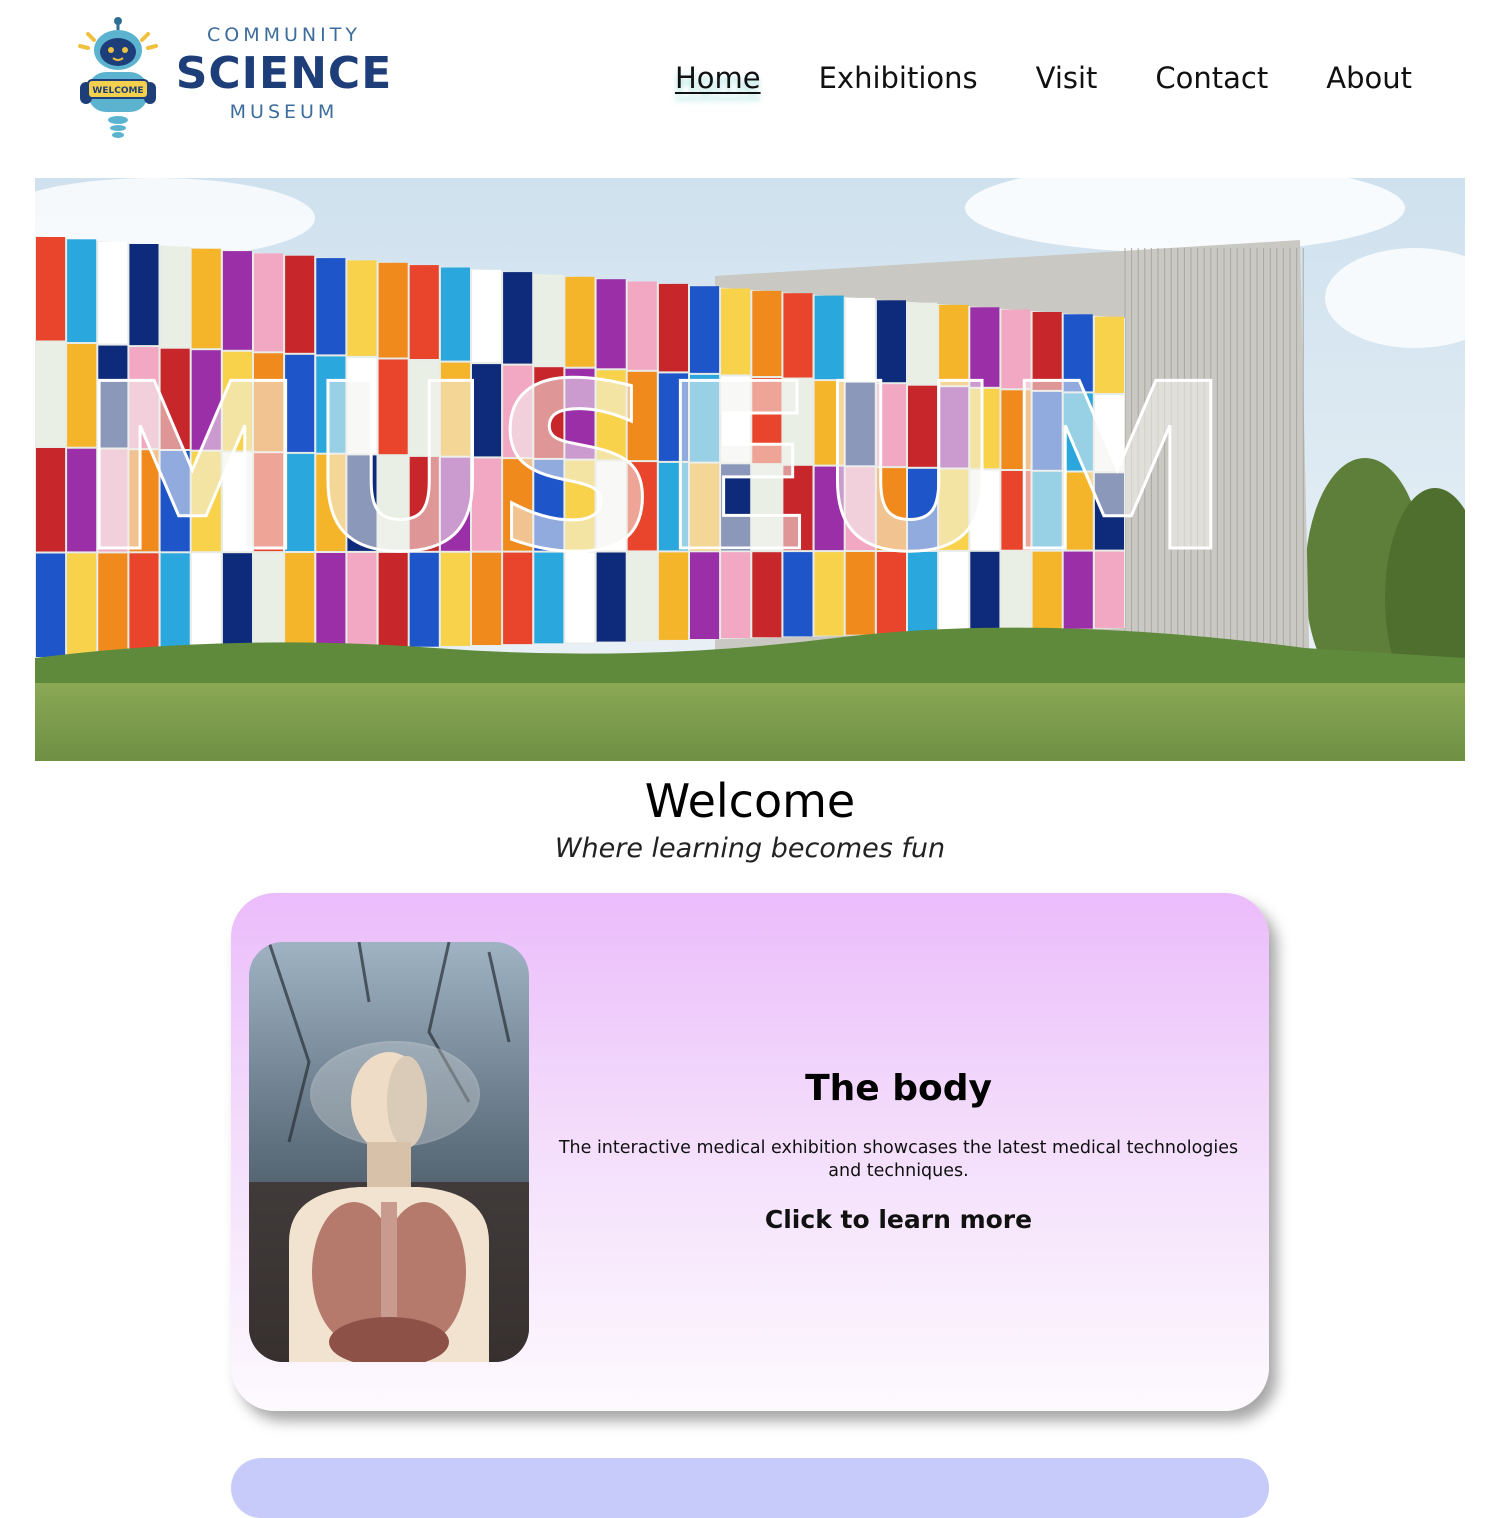 This screenshot has width=1500, height=1518. I want to click on nav-visit: Visit, so click(1067, 78).